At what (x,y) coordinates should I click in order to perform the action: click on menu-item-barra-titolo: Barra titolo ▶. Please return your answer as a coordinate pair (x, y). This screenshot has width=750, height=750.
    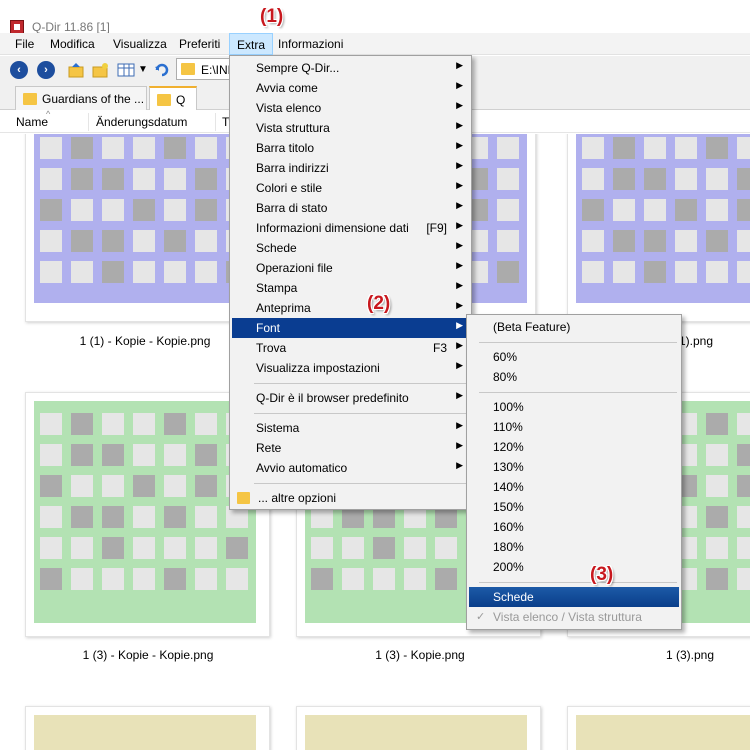
    Looking at the image, I should click on (350, 148).